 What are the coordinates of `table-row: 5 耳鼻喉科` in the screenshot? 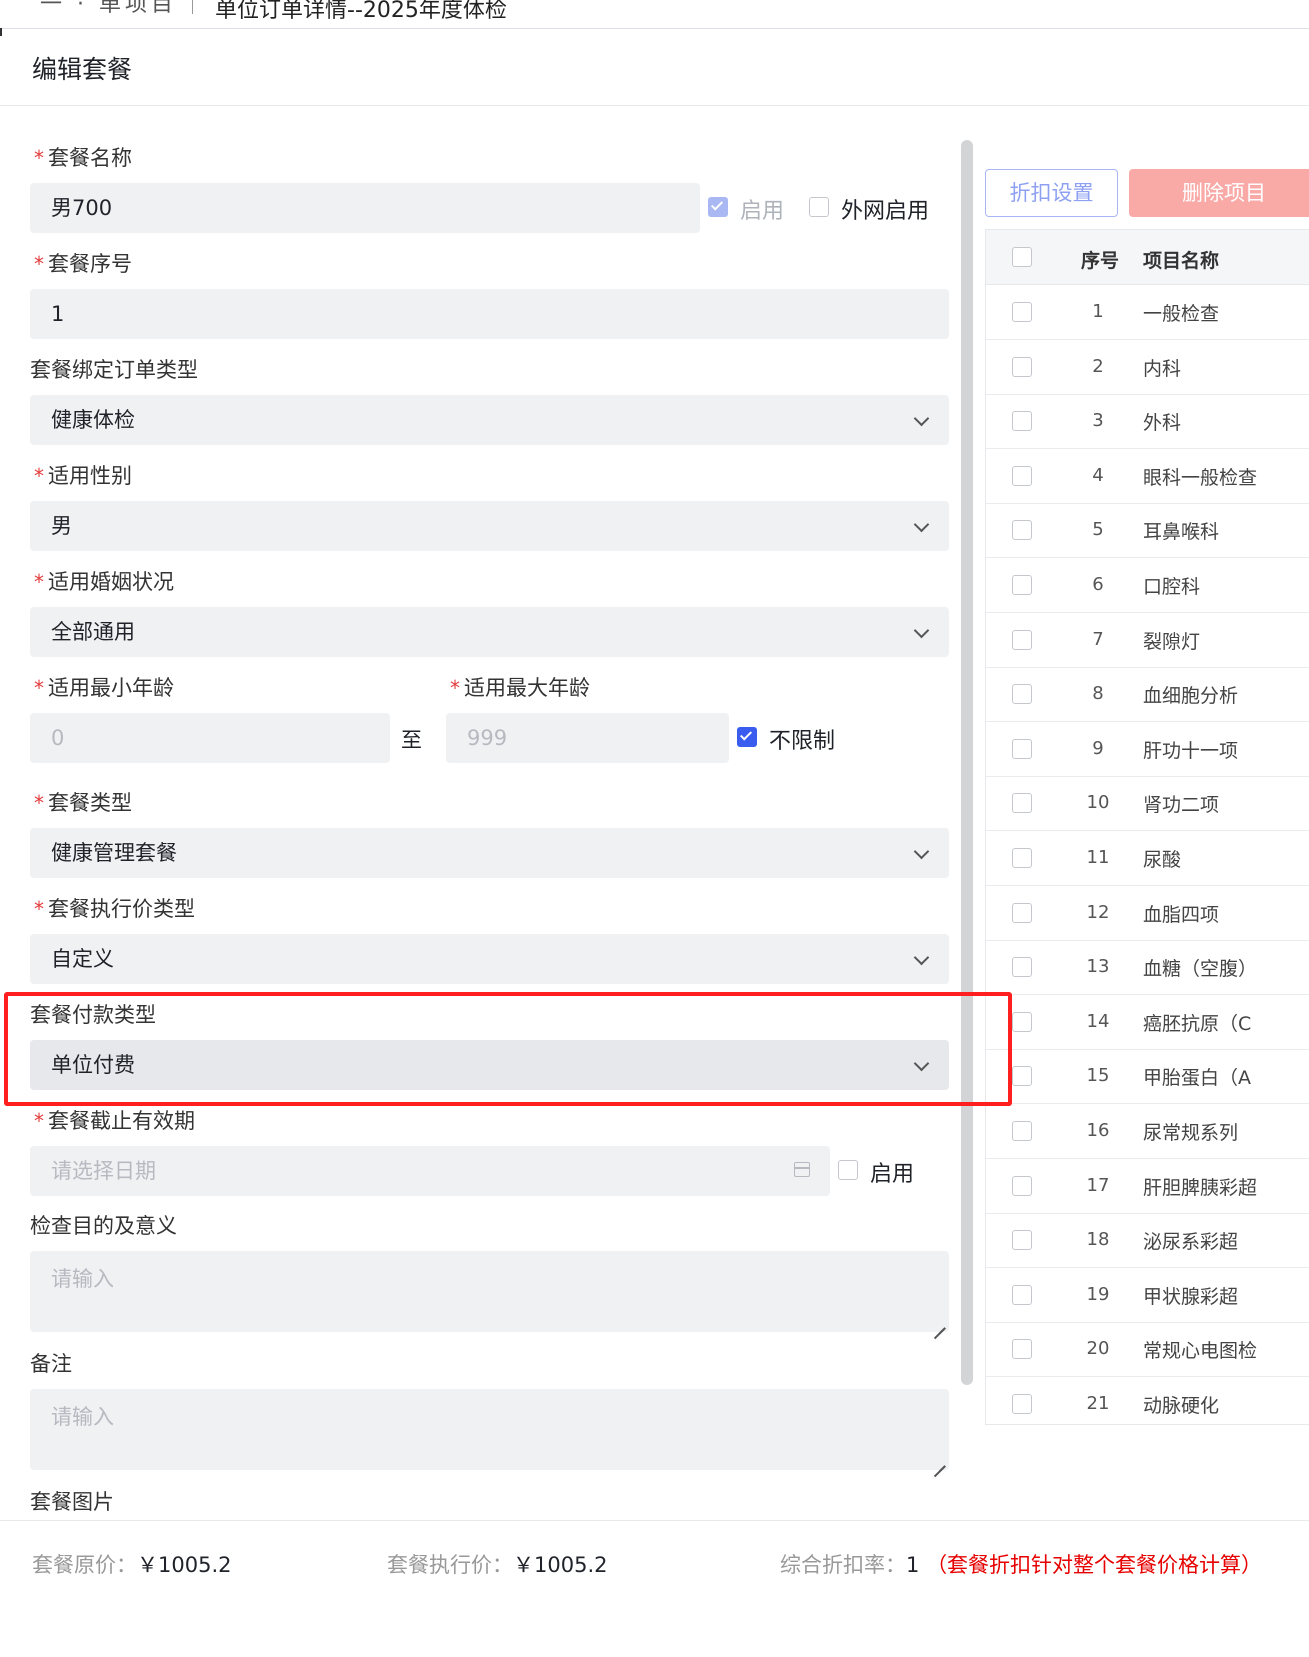 It's located at (1147, 531).